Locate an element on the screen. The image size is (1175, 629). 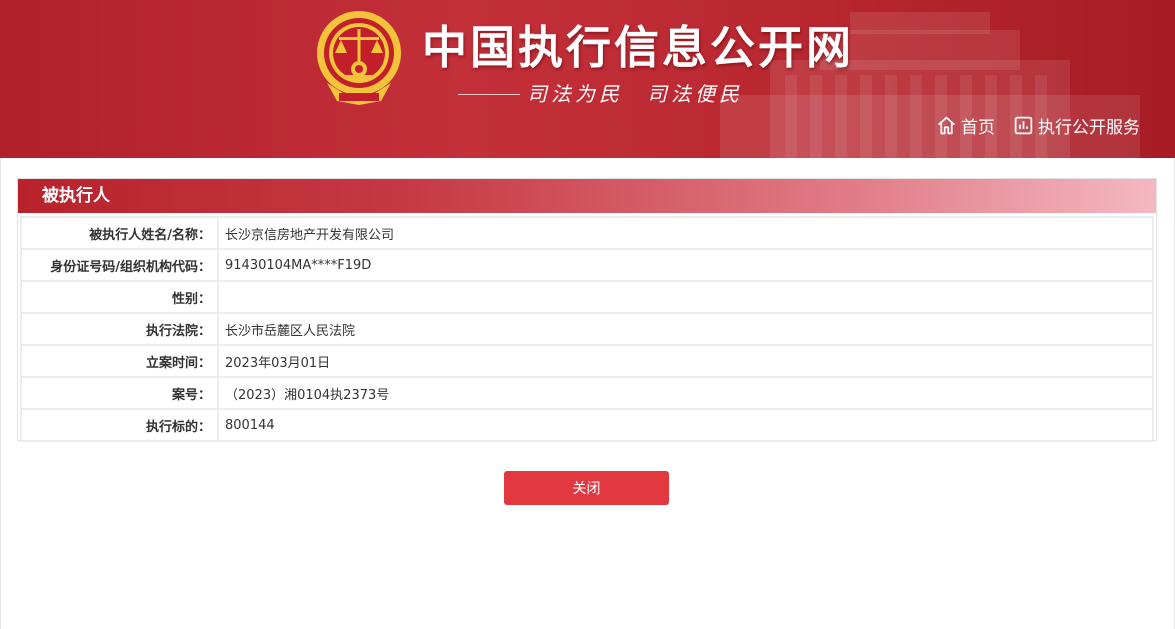
panel-title: 被执行人 is located at coordinates (76, 196).